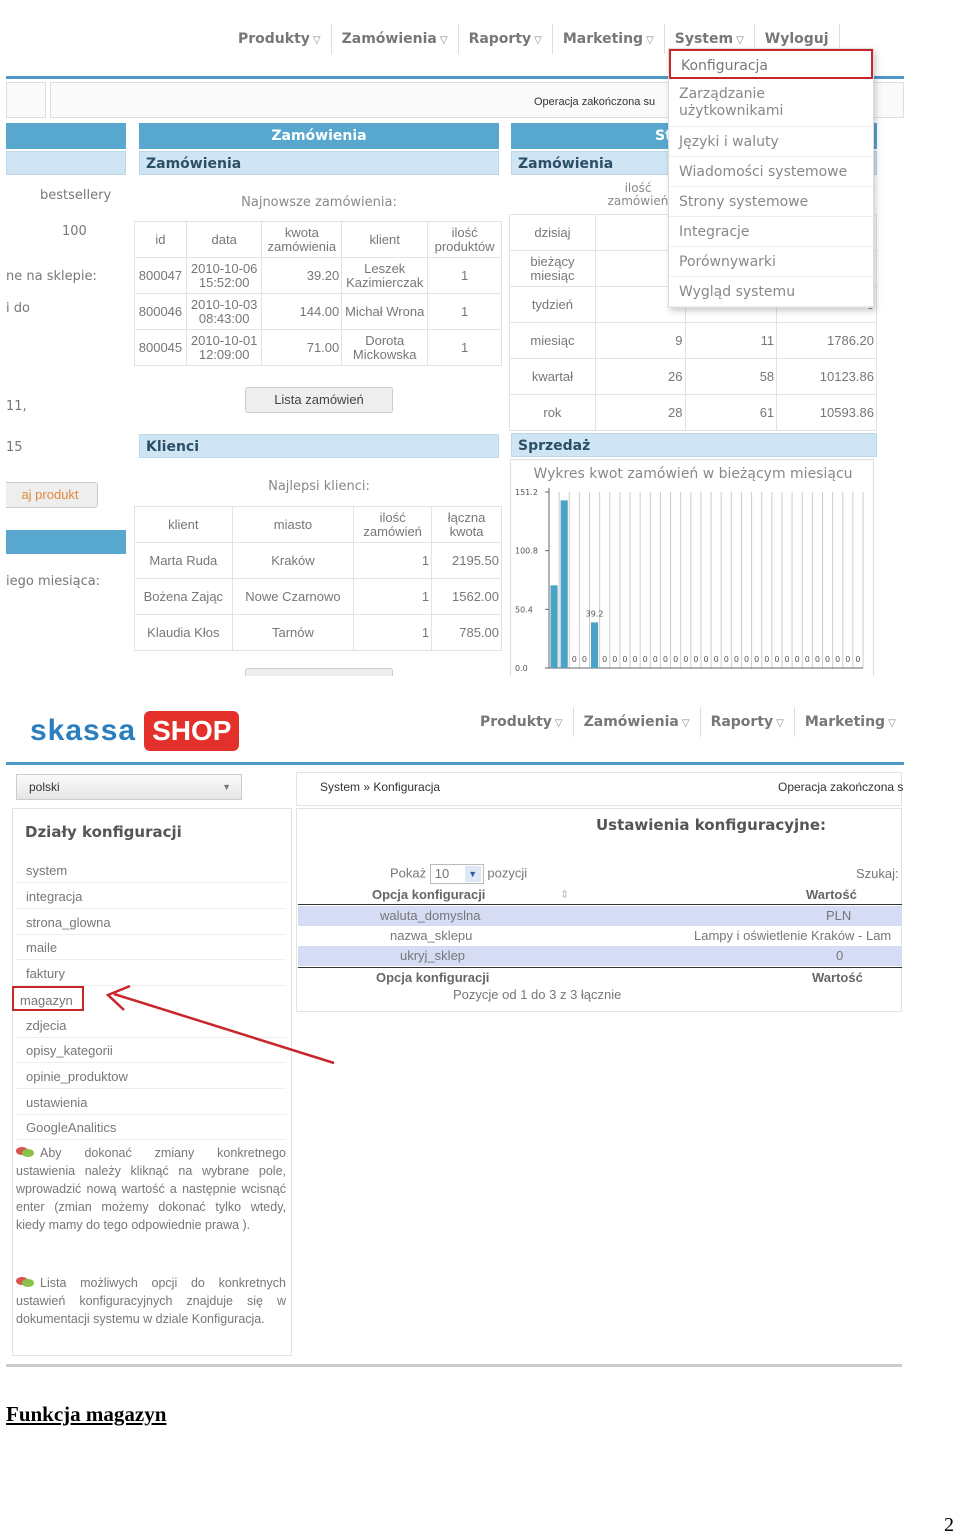  Describe the element at coordinates (318, 632) in the screenshot. I see `table-row: Klaudia Kłos Tarnów 1 785.00` at that location.